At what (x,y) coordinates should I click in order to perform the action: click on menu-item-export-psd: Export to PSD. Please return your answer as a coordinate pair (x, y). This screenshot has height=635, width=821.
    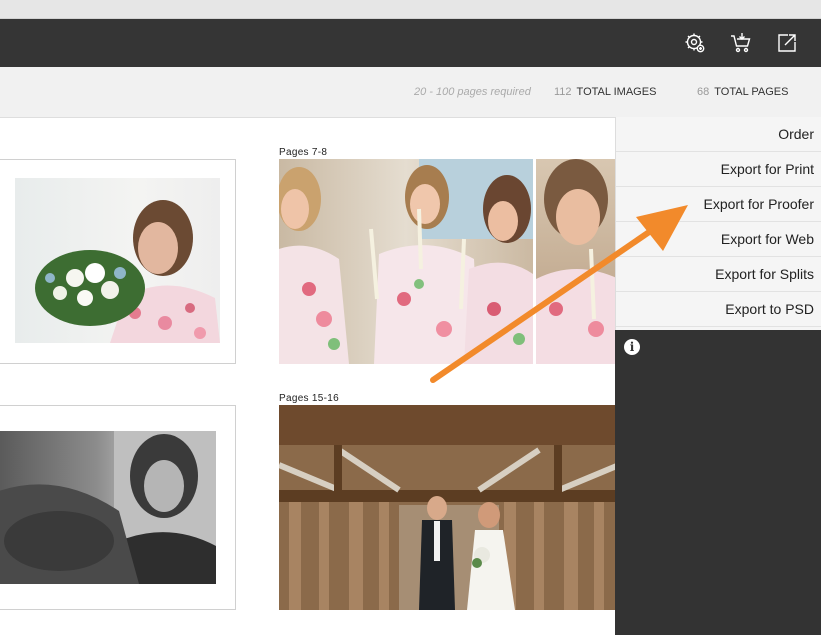
    Looking at the image, I should click on (718, 309).